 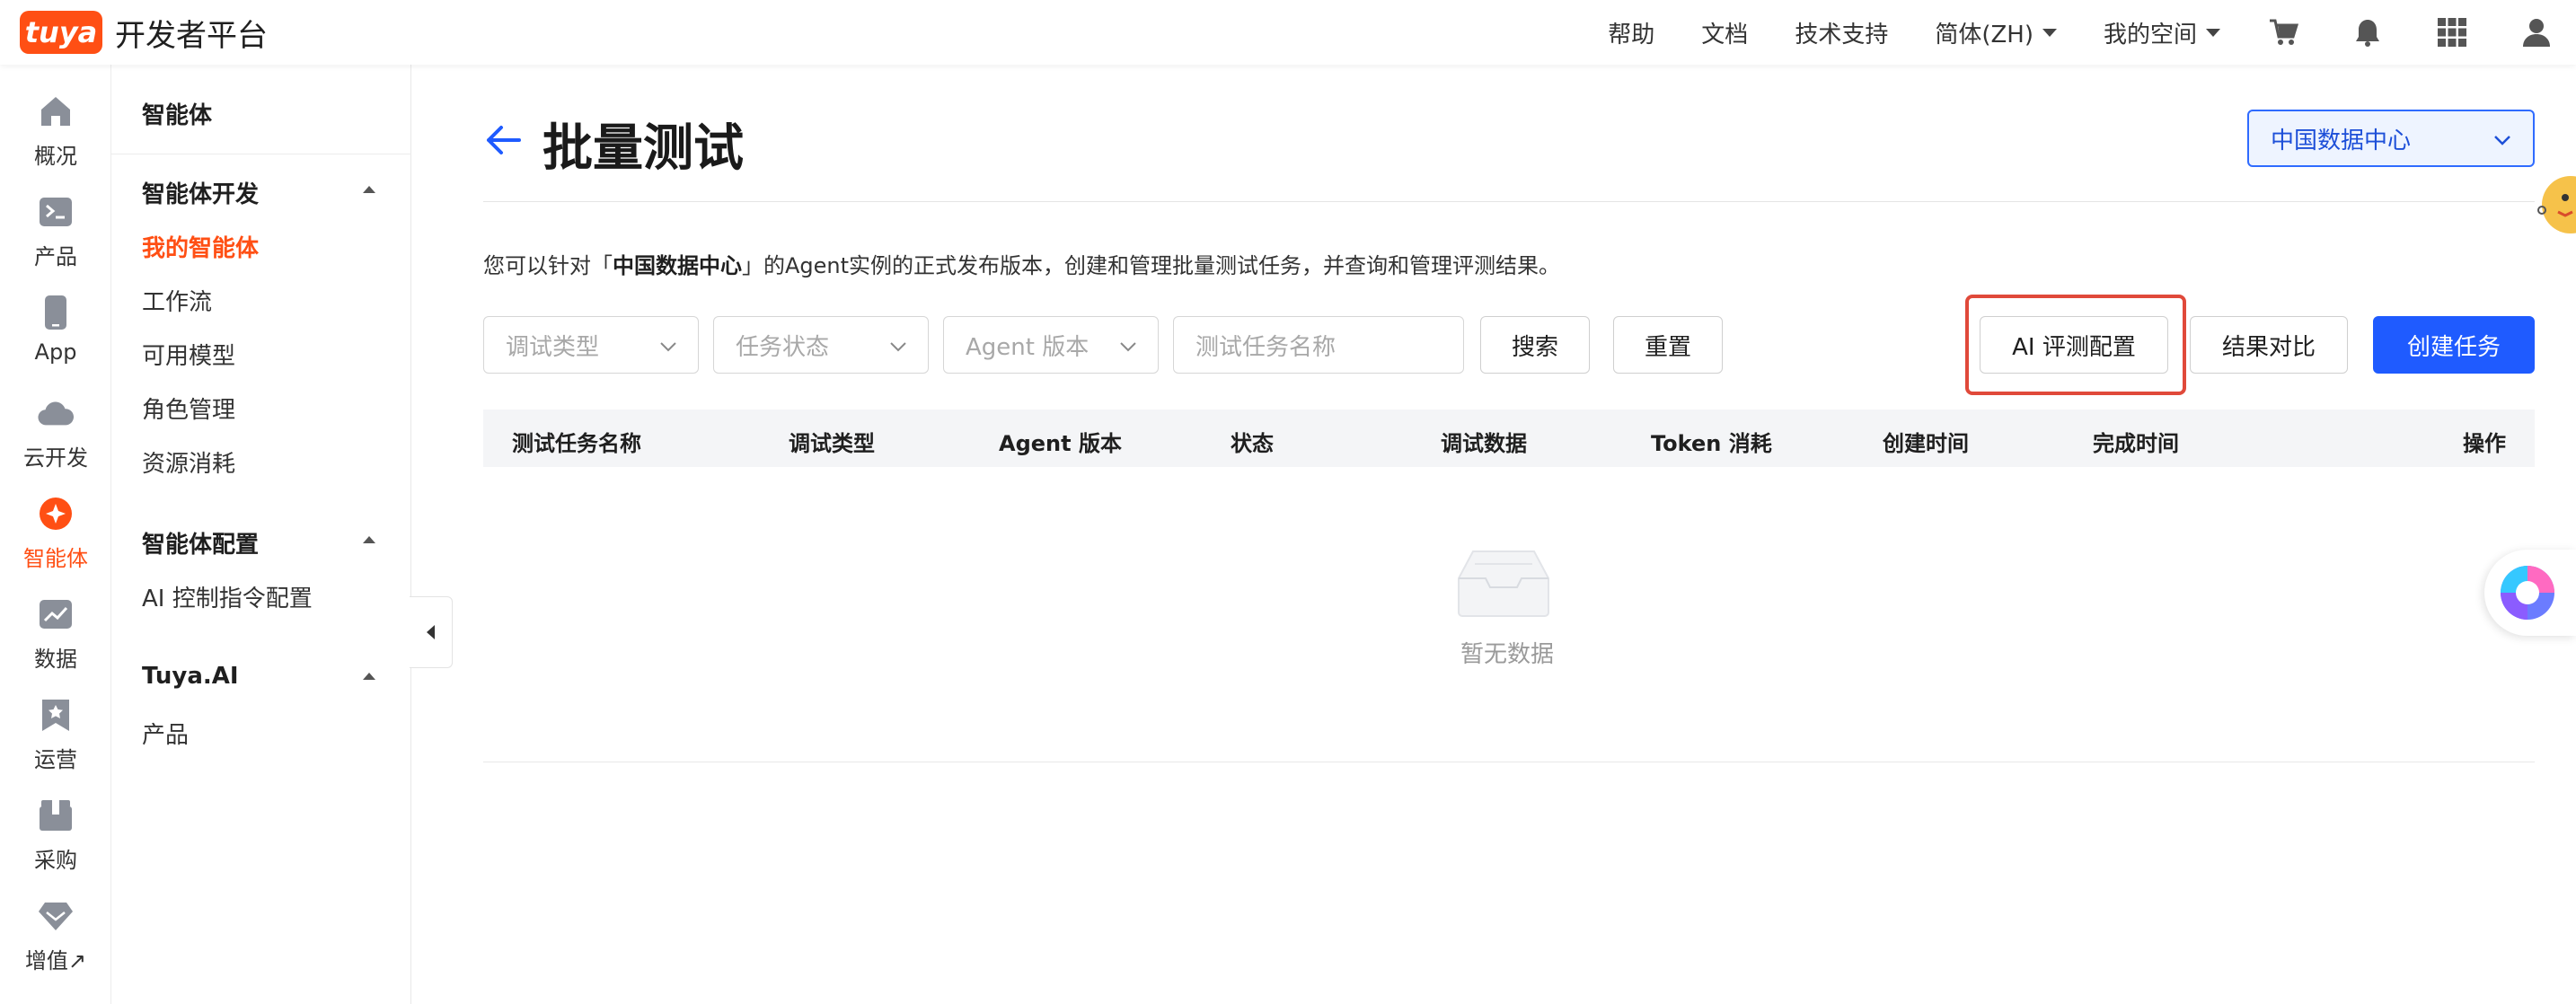 I want to click on col-debug-data: 调试数据, so click(x=1484, y=443).